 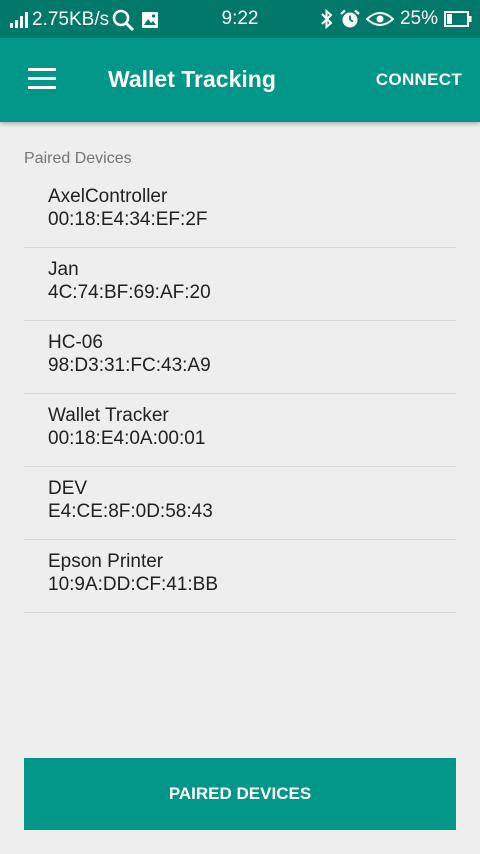 I want to click on device-address: 4C:74:BF:69:AF:20, so click(x=129, y=292).